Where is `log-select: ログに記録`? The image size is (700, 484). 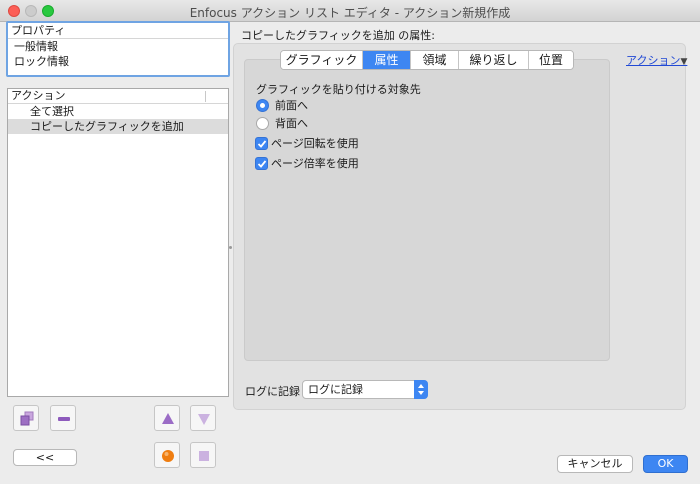
log-select: ログに記録 is located at coordinates (365, 389).